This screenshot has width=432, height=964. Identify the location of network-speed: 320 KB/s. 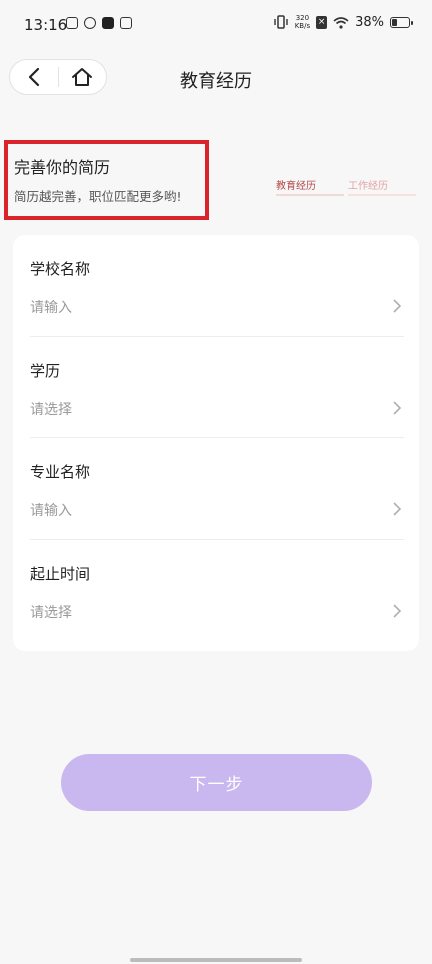
(302, 22).